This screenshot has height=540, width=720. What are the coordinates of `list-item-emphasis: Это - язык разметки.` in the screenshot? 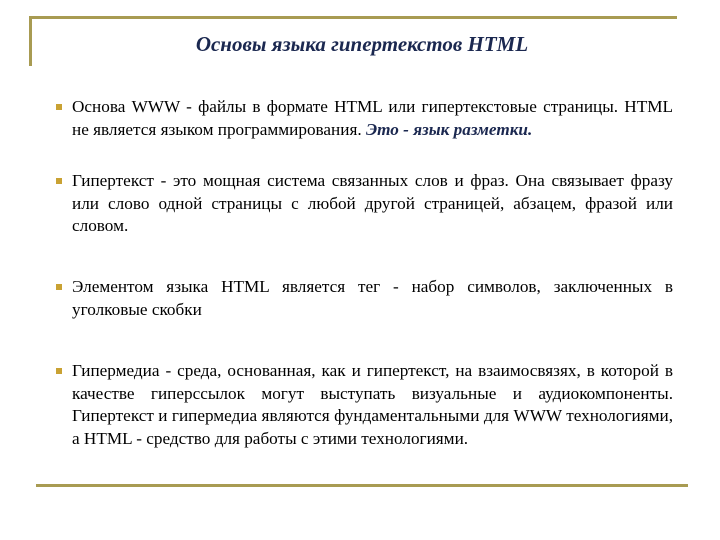 It's located at (449, 129).